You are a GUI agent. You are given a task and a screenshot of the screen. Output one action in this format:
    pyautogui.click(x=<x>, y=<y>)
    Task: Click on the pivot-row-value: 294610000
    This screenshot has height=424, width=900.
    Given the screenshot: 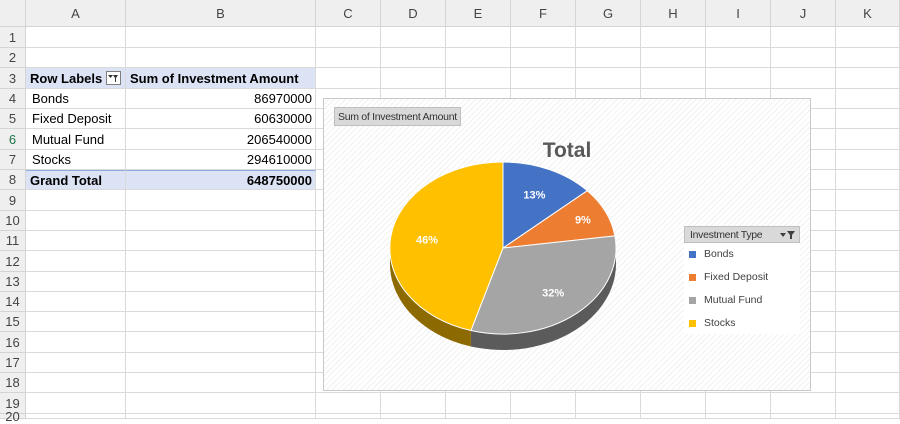 What is the action you would take?
    pyautogui.click(x=221, y=160)
    